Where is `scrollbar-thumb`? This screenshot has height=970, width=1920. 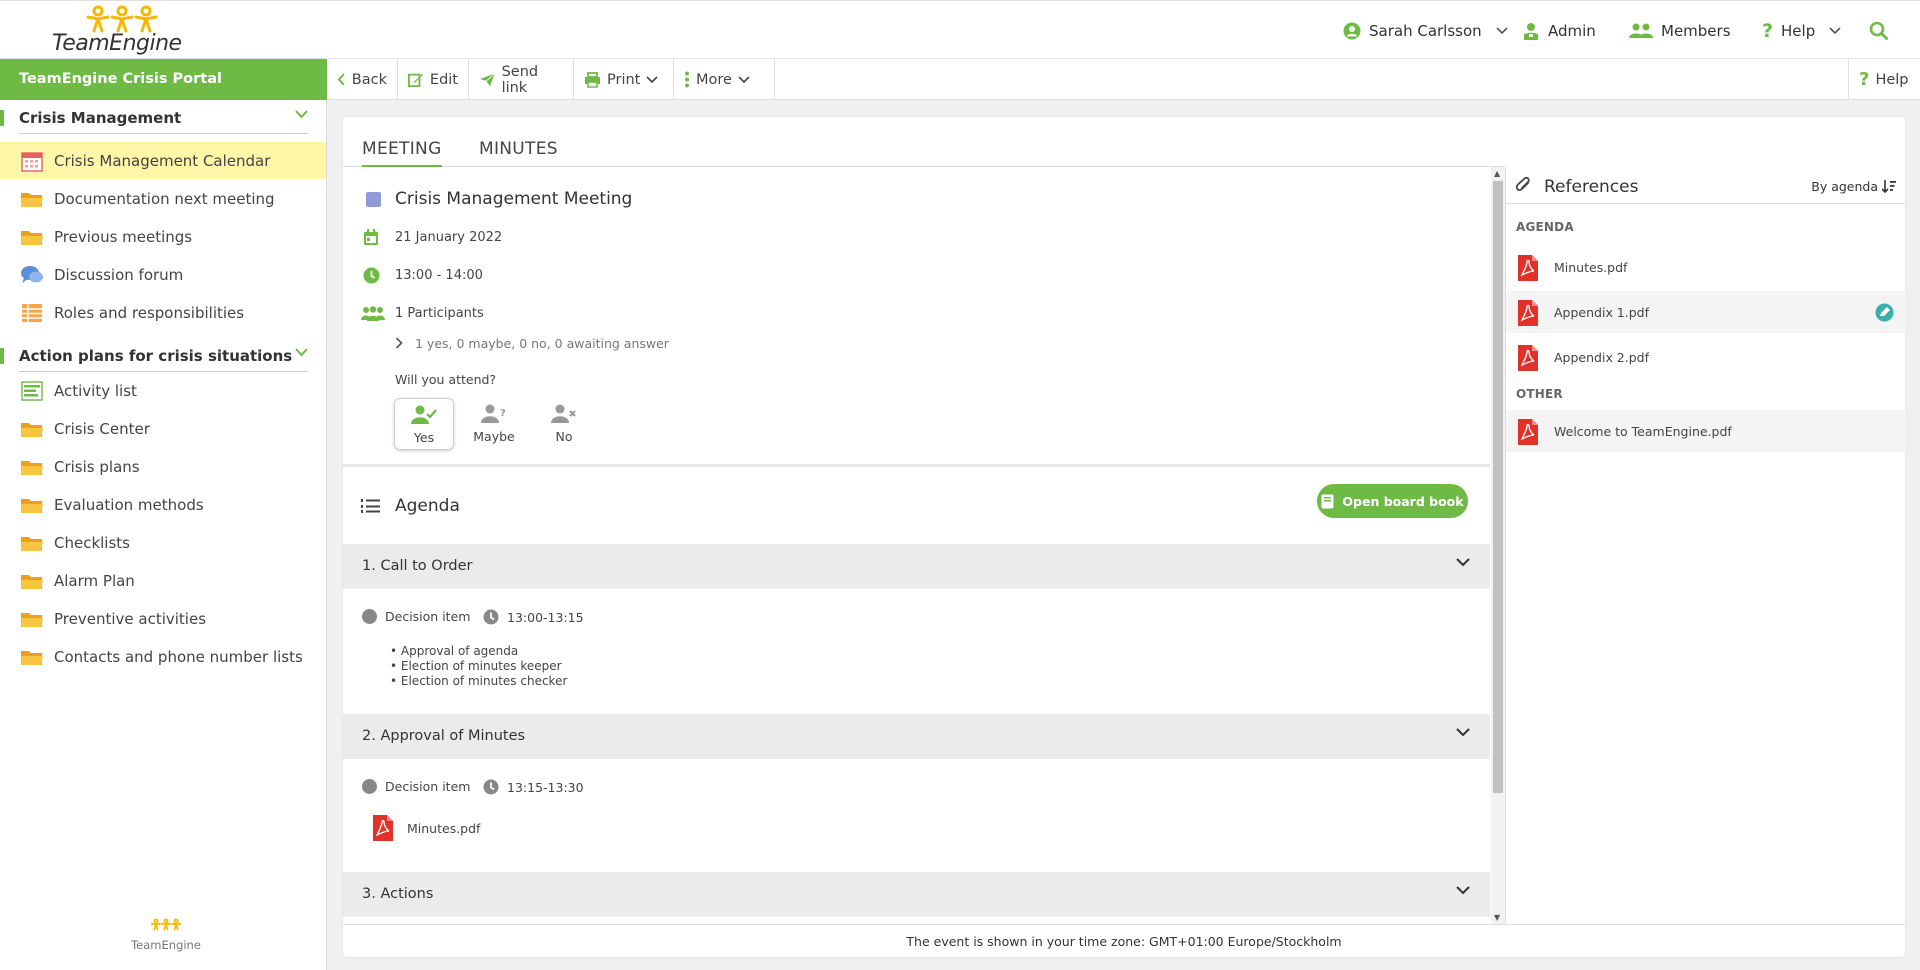 scrollbar-thumb is located at coordinates (1498, 487).